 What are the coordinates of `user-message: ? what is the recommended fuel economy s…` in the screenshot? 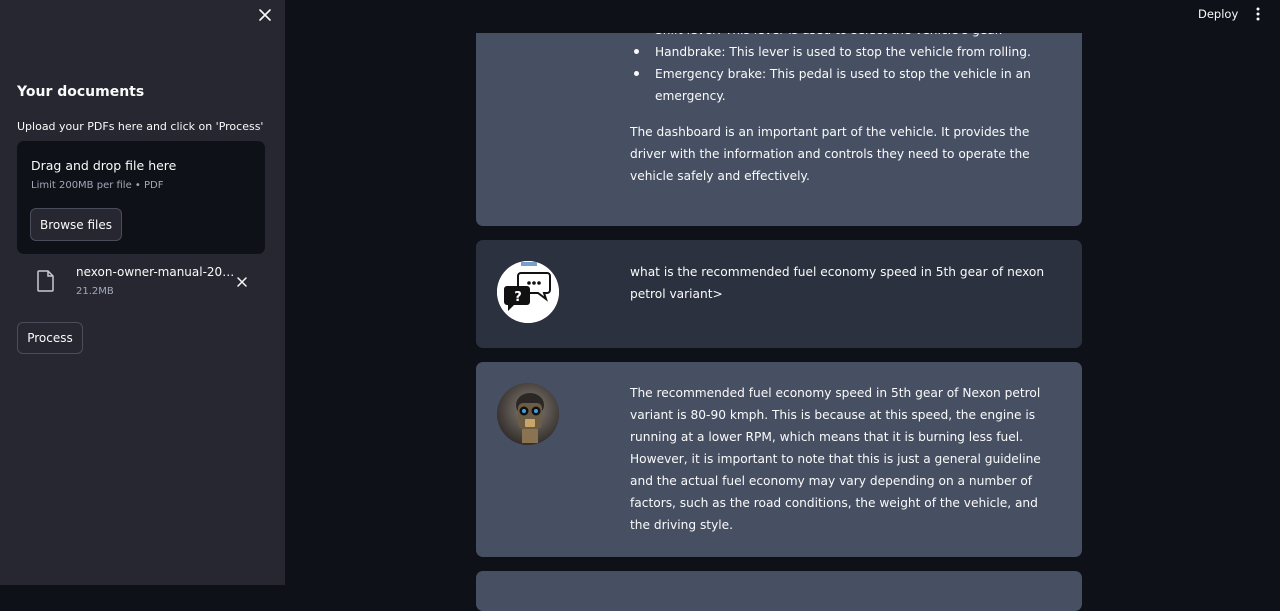 It's located at (779, 294).